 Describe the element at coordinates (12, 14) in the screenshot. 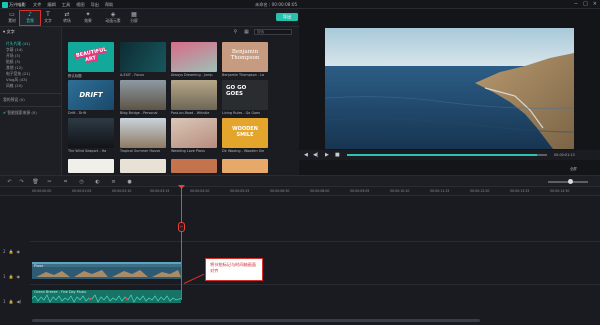

I see `folder-icon: ▭` at that location.